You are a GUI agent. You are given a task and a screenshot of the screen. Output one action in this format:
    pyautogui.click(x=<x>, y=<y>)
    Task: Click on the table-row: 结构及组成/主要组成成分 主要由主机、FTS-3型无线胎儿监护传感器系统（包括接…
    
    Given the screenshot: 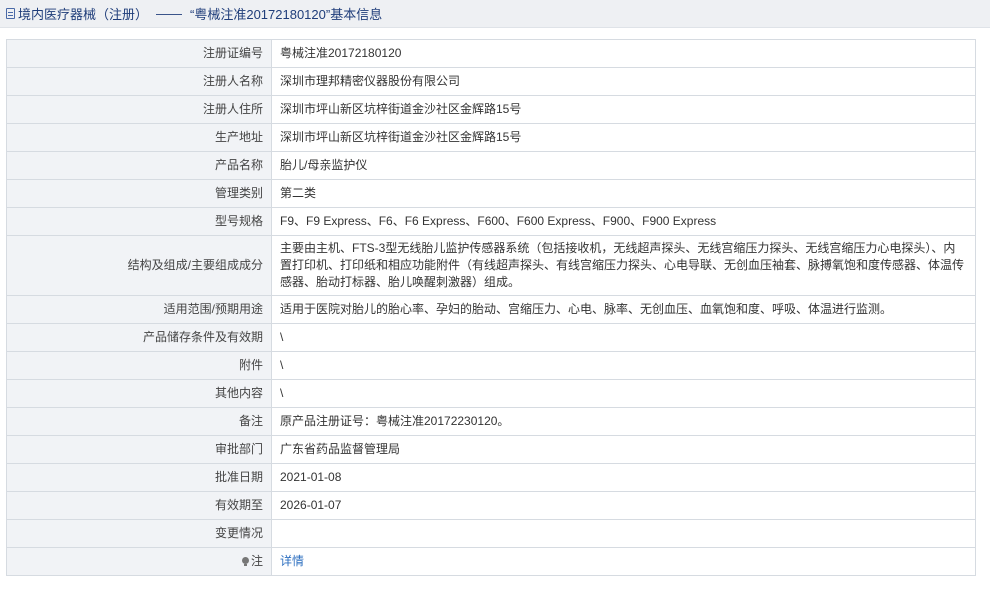 What is the action you would take?
    pyautogui.click(x=491, y=265)
    